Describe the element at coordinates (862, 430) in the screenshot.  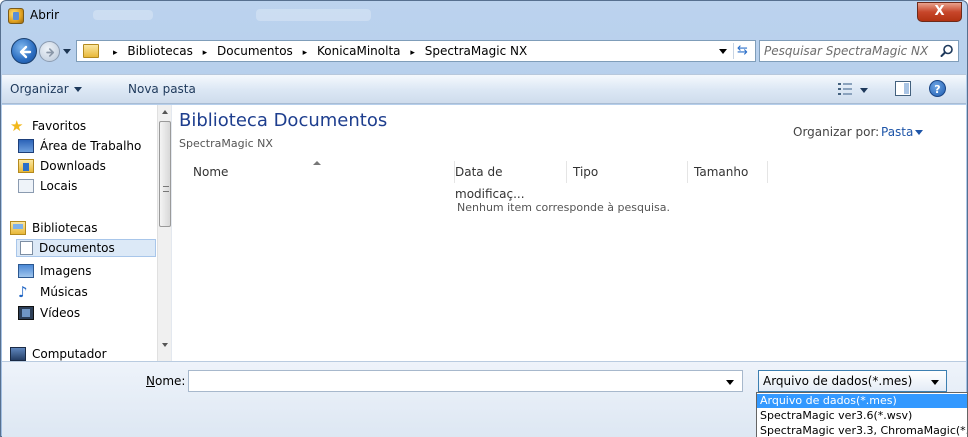
I see `file-type-option: SpectraMagic ver3.3, ChromaMagic(*.m` at that location.